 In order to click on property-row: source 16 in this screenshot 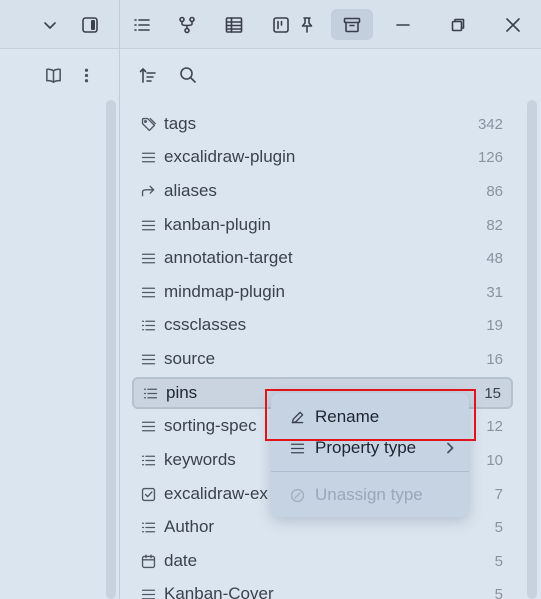, I will do `click(322, 359)`.